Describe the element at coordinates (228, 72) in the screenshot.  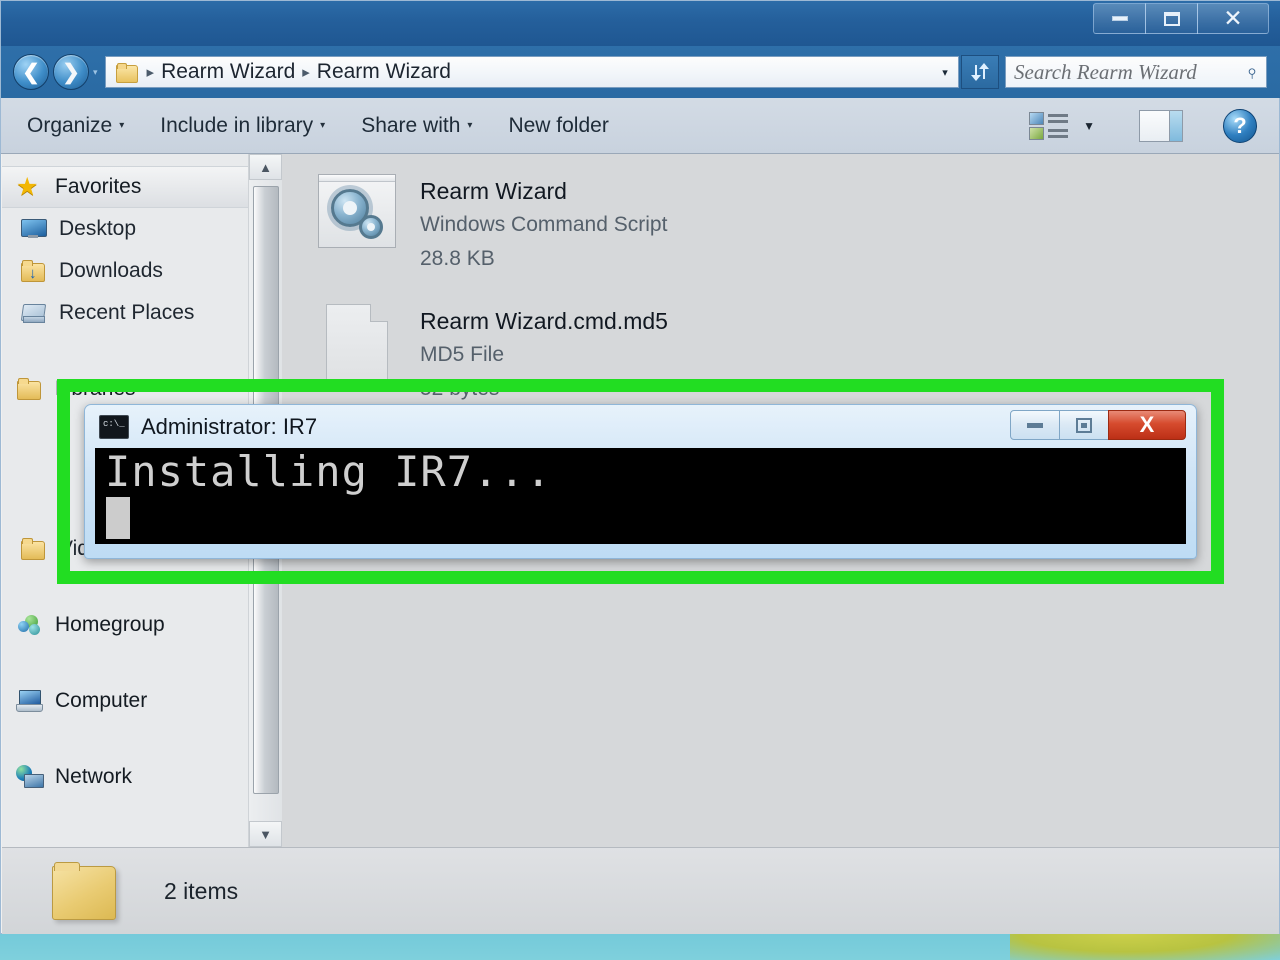
I see `breadcrumb-item-1: Rearm Wizard` at that location.